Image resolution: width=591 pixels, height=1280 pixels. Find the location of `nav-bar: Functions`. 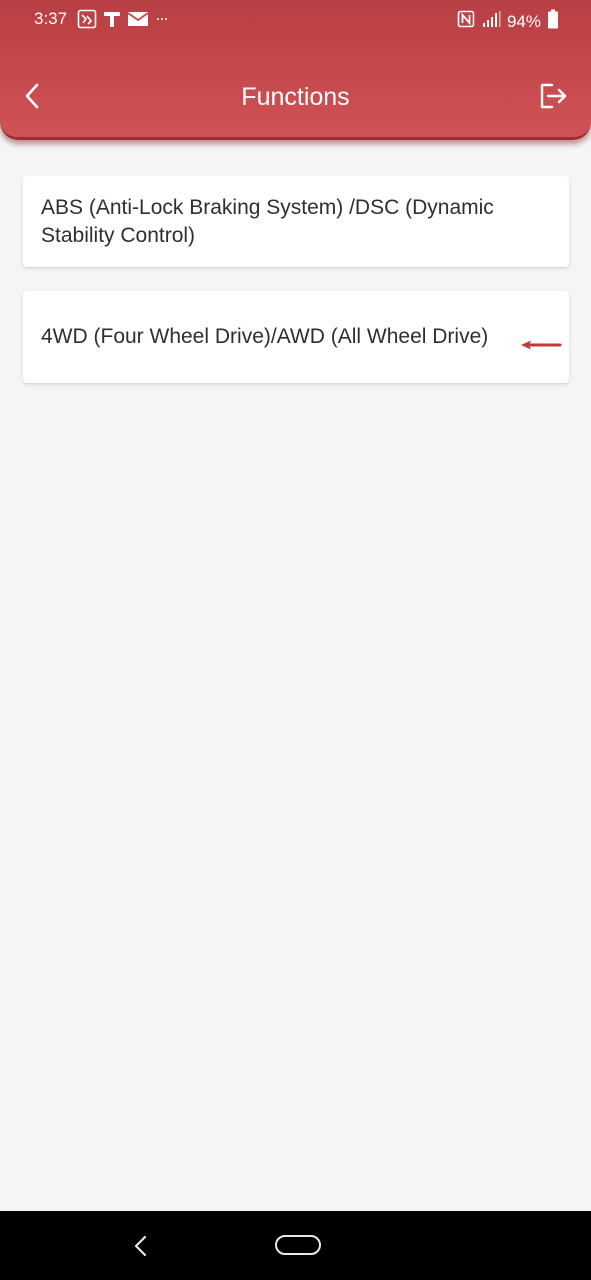

nav-bar: Functions is located at coordinates (295, 98).